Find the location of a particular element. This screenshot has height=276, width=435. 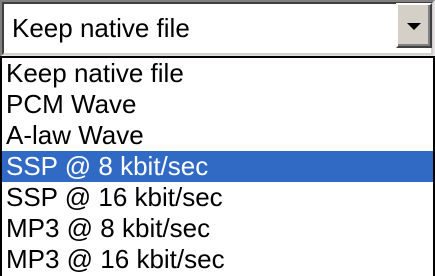

chevron-down-icon is located at coordinates (414, 26).